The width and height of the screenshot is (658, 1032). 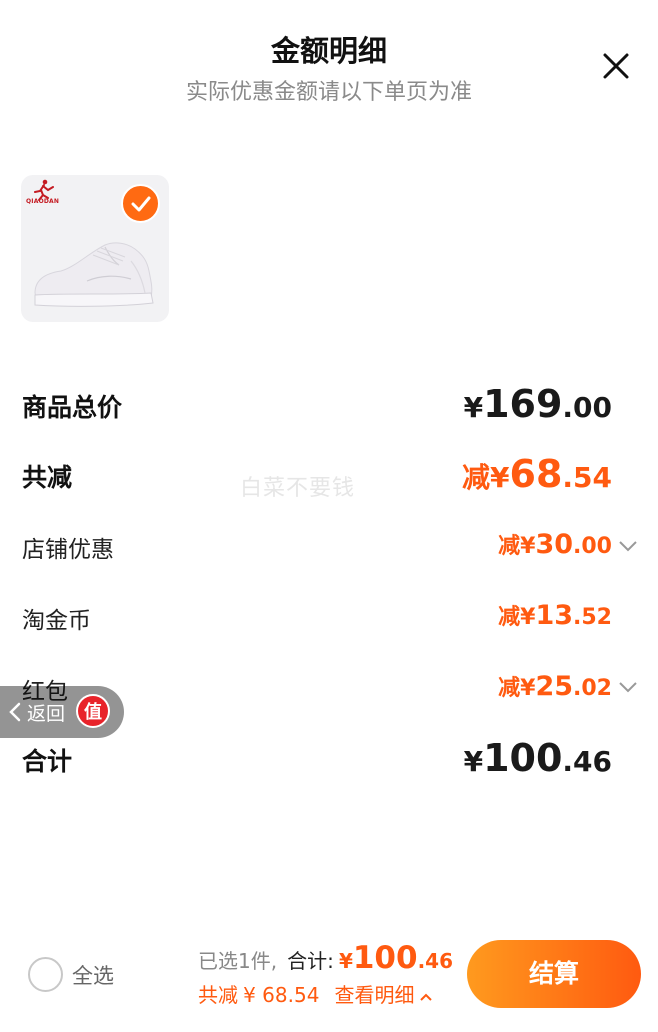 What do you see at coordinates (396, 958) in the screenshot?
I see `bottom-total-value: ¥100.46` at bounding box center [396, 958].